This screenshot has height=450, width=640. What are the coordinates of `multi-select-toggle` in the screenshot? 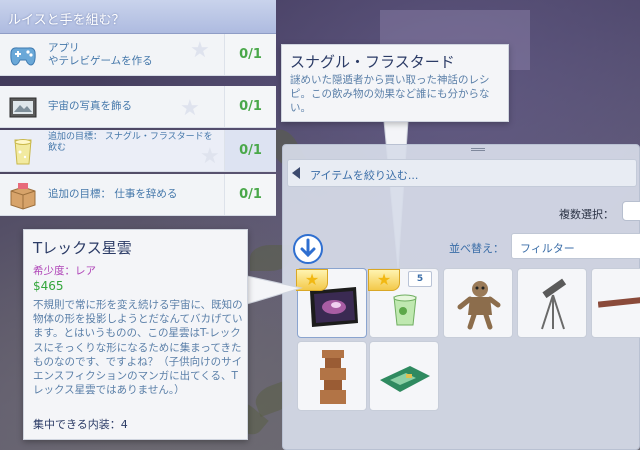 It's located at (631, 211).